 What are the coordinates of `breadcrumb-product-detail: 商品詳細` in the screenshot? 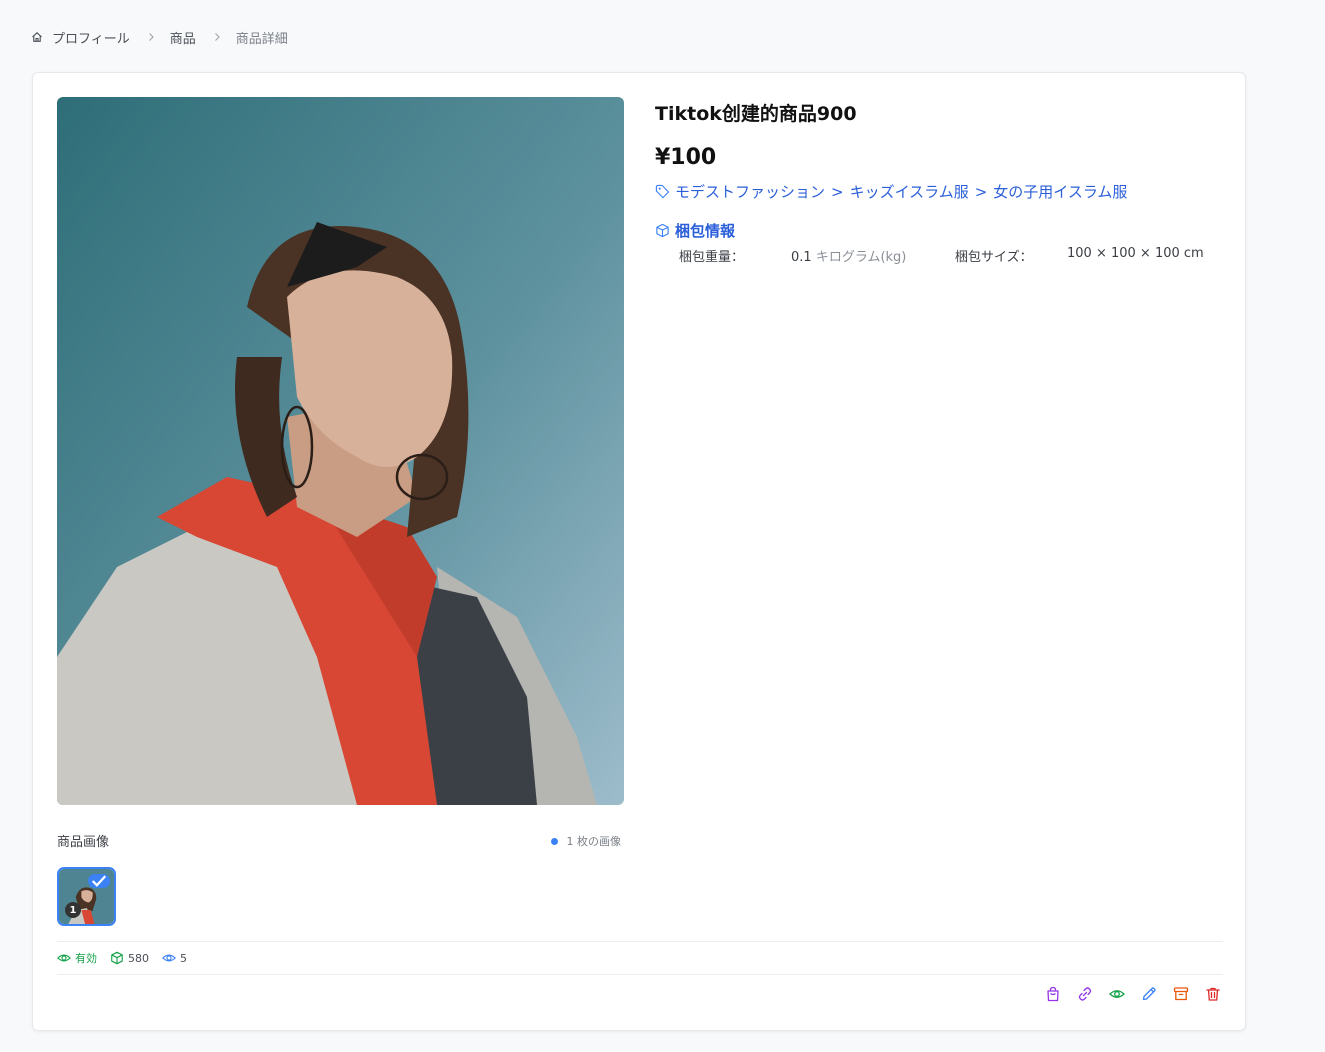 It's located at (261, 39).